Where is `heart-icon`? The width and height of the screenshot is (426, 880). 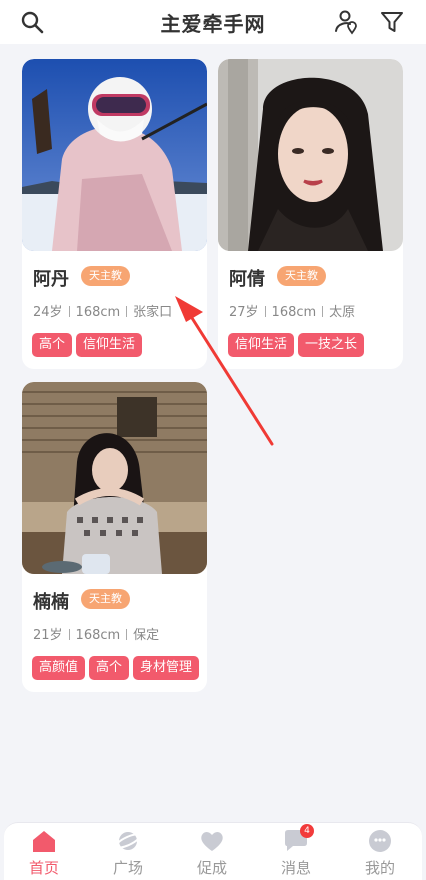 heart-icon is located at coordinates (212, 841).